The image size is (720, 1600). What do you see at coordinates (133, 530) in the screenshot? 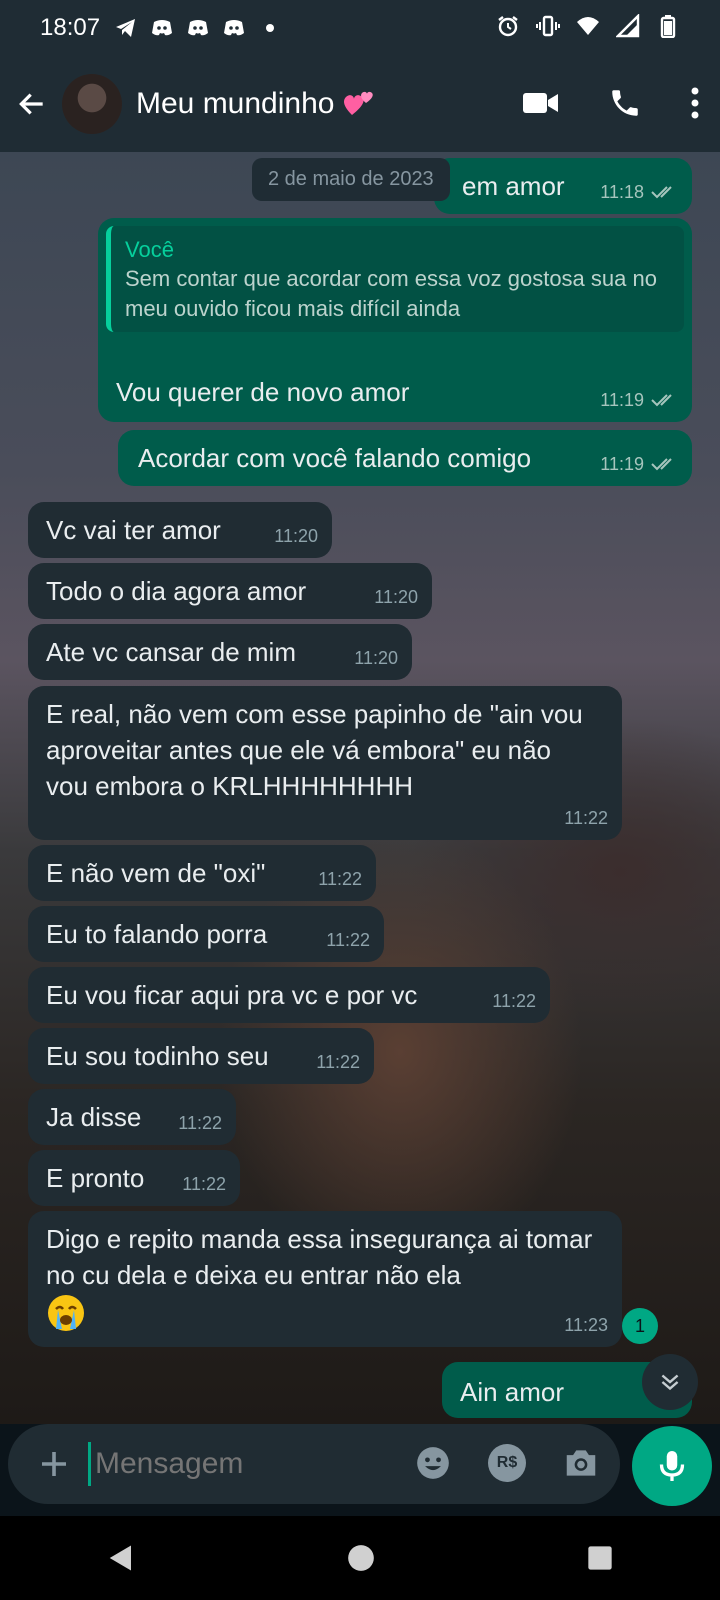
I see `message-text: Vc vai ter amor` at bounding box center [133, 530].